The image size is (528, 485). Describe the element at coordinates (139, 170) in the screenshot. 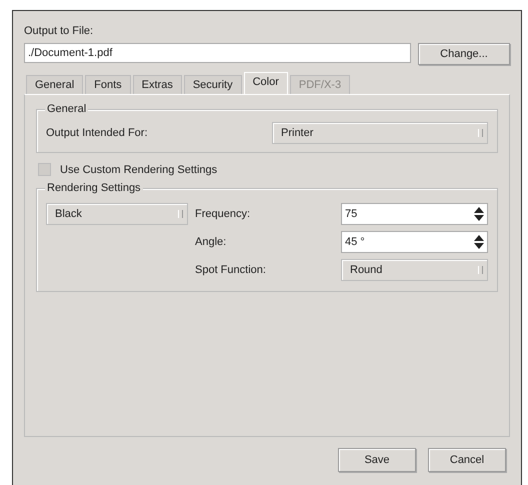

I see `checkbox-label: Use Custom Rendering Settings` at that location.